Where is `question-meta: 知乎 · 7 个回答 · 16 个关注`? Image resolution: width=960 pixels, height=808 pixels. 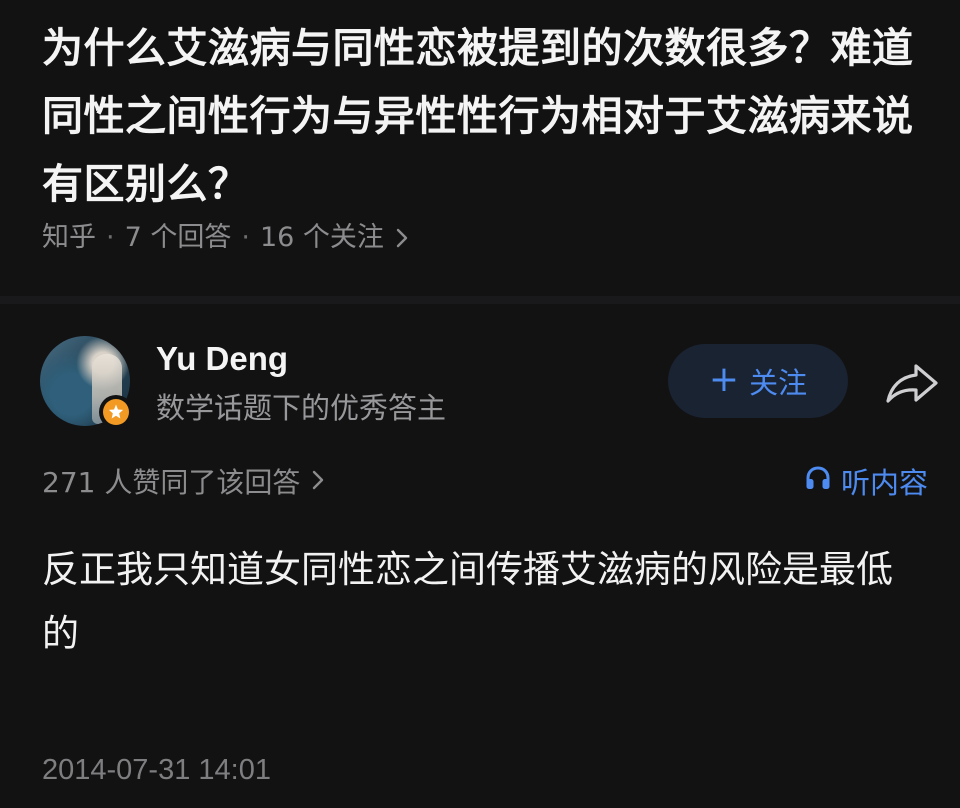
question-meta: 知乎 · 7 个回答 · 16 个关注 is located at coordinates (226, 238).